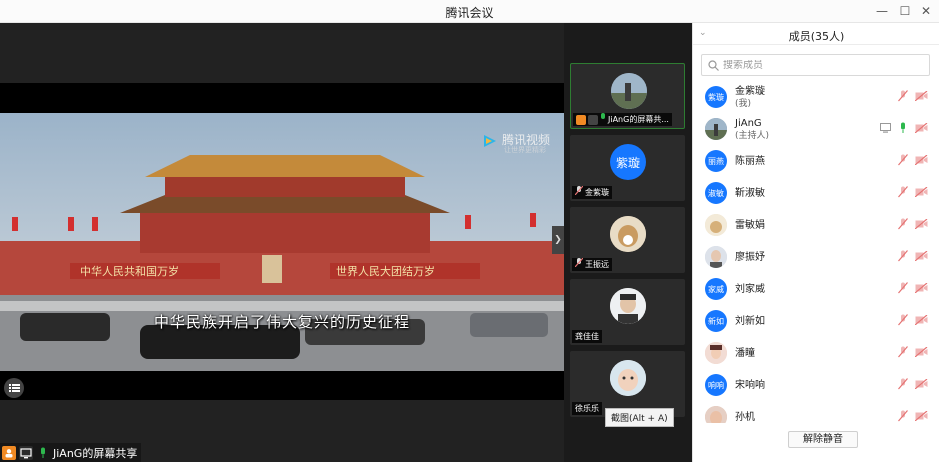  Describe the element at coordinates (750, 91) in the screenshot. I see `member-name: 金紫璇` at that location.